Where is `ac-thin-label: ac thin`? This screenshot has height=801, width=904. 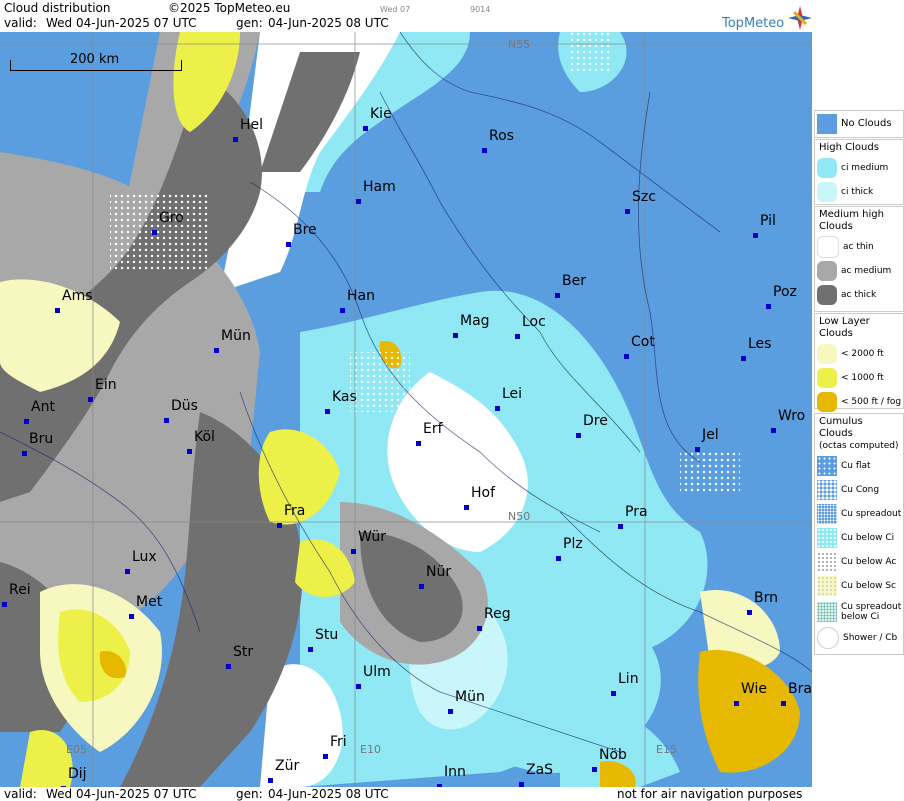 ac-thin-label: ac thin is located at coordinates (858, 247).